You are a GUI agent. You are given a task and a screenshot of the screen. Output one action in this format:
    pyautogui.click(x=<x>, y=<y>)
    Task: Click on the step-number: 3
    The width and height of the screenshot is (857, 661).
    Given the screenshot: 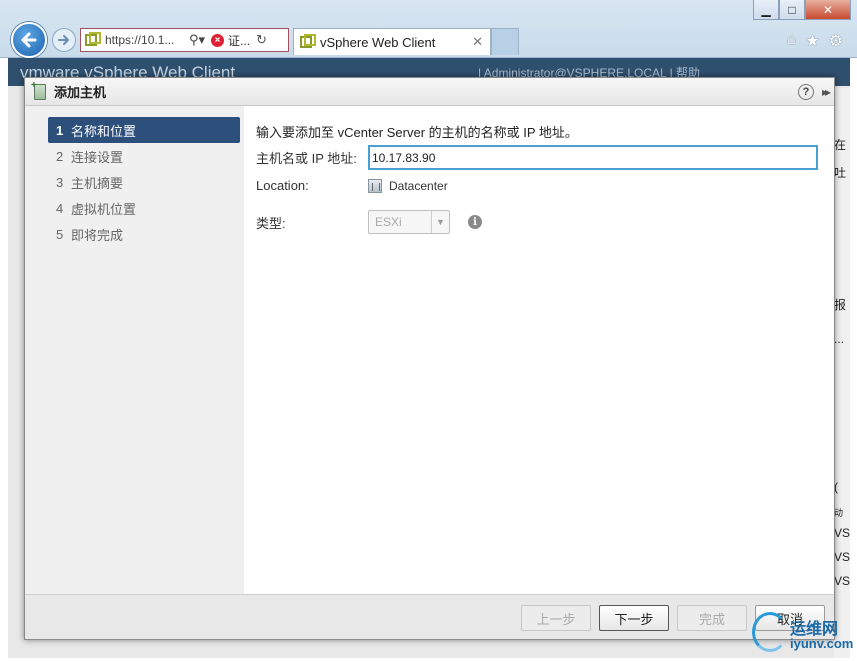 What is the action you would take?
    pyautogui.click(x=60, y=182)
    